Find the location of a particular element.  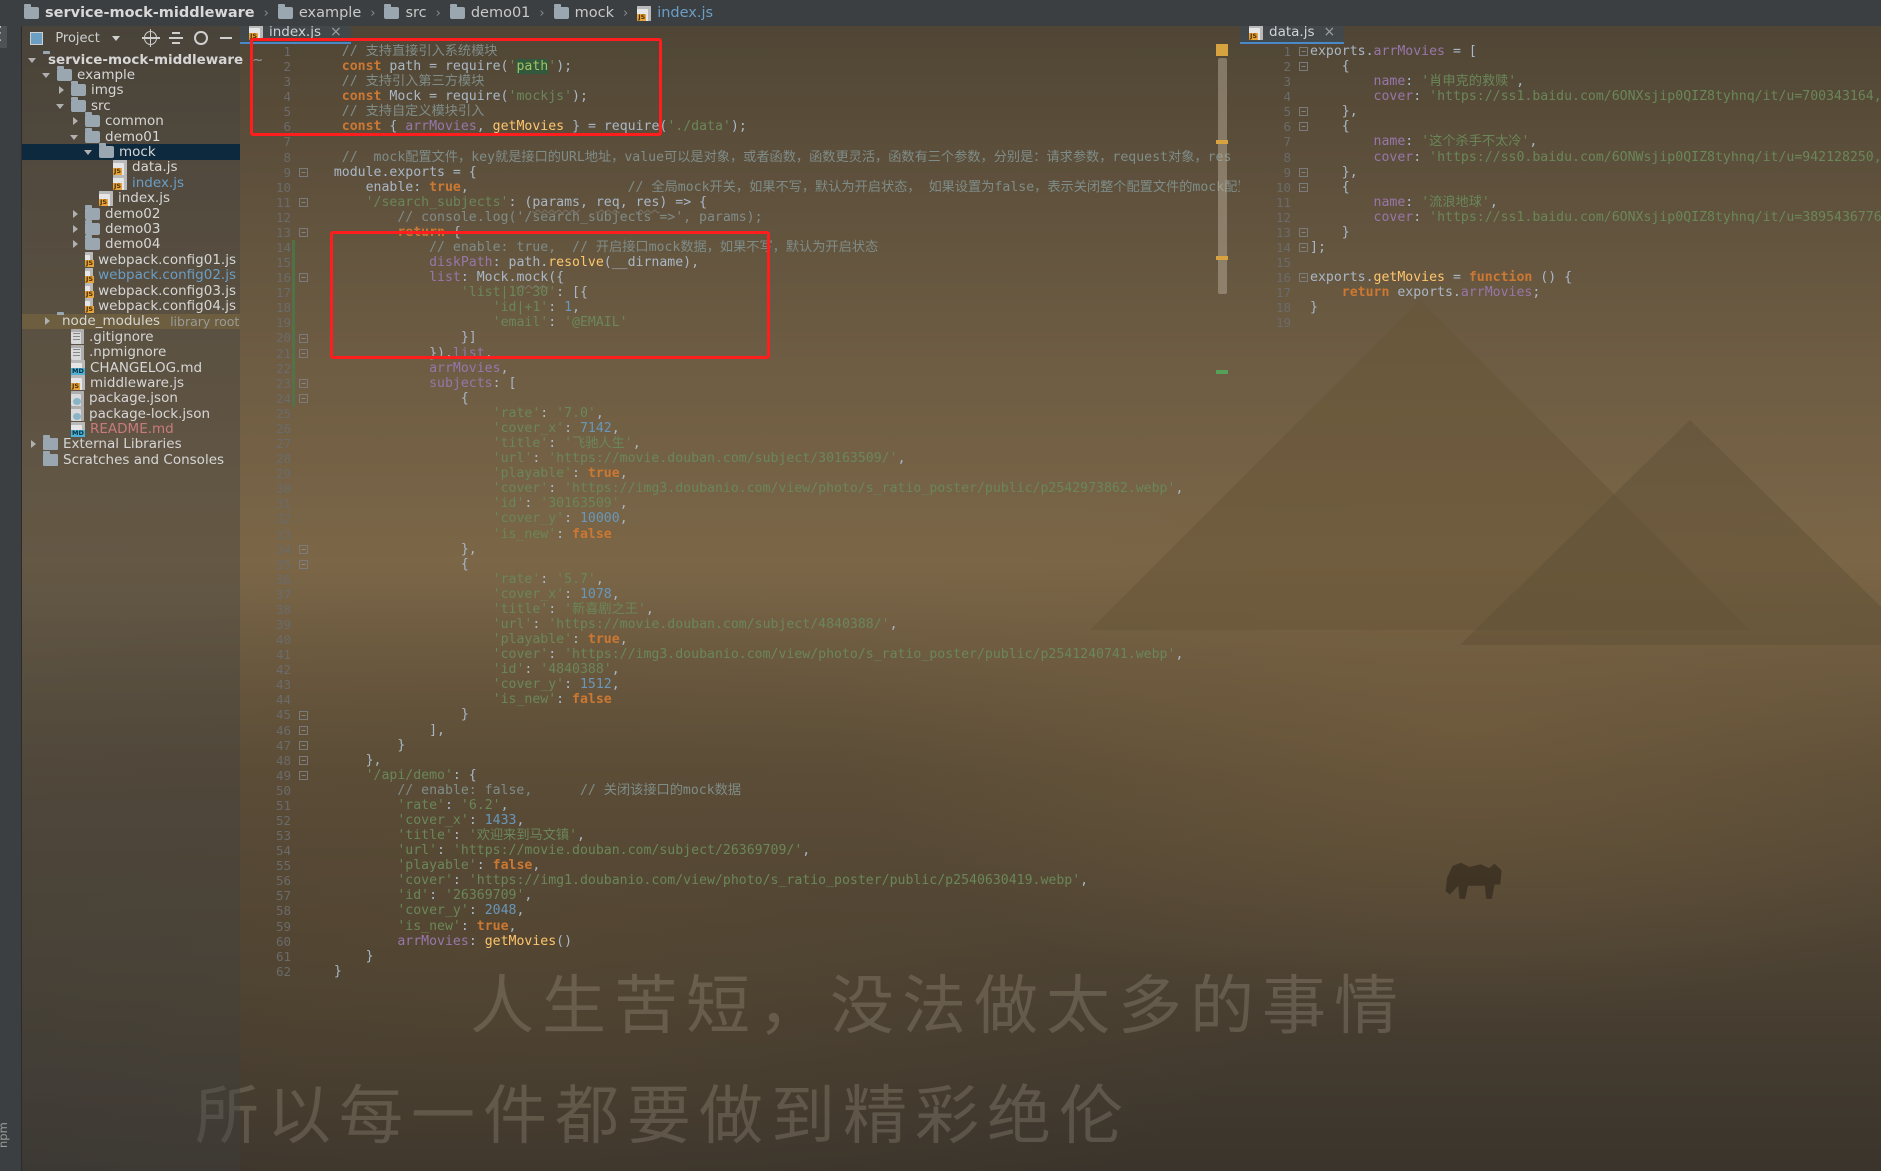

breadcrumb-item-src: src is located at coordinates (405, 12).